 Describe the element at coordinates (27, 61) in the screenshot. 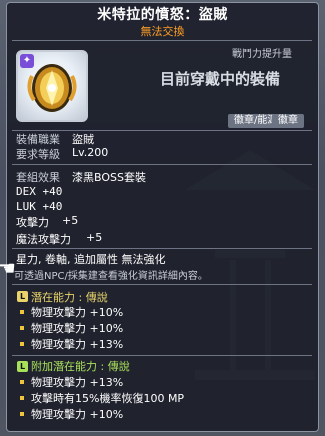

I see `star-badge-icon: ✦` at that location.